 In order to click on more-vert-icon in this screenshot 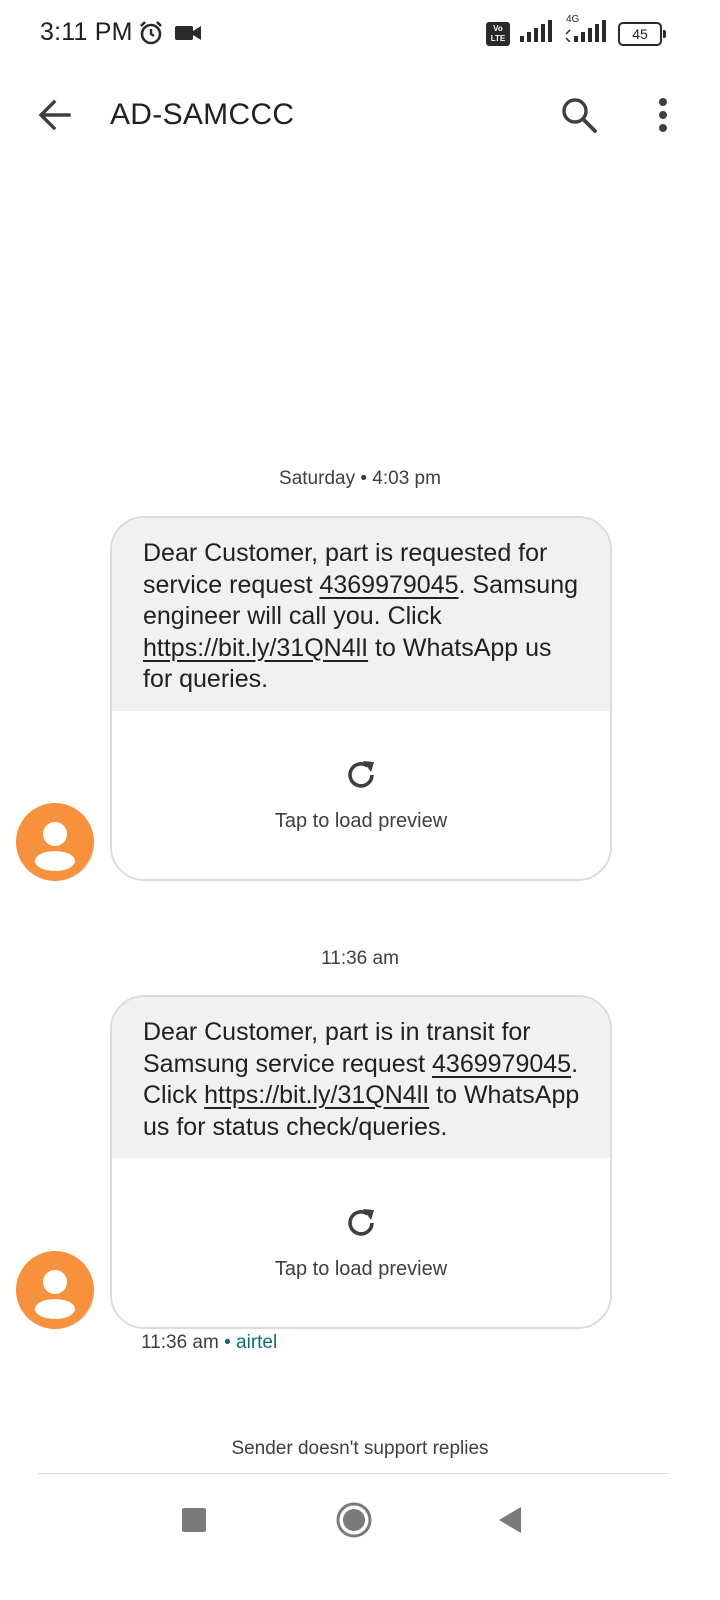, I will do `click(663, 117)`.